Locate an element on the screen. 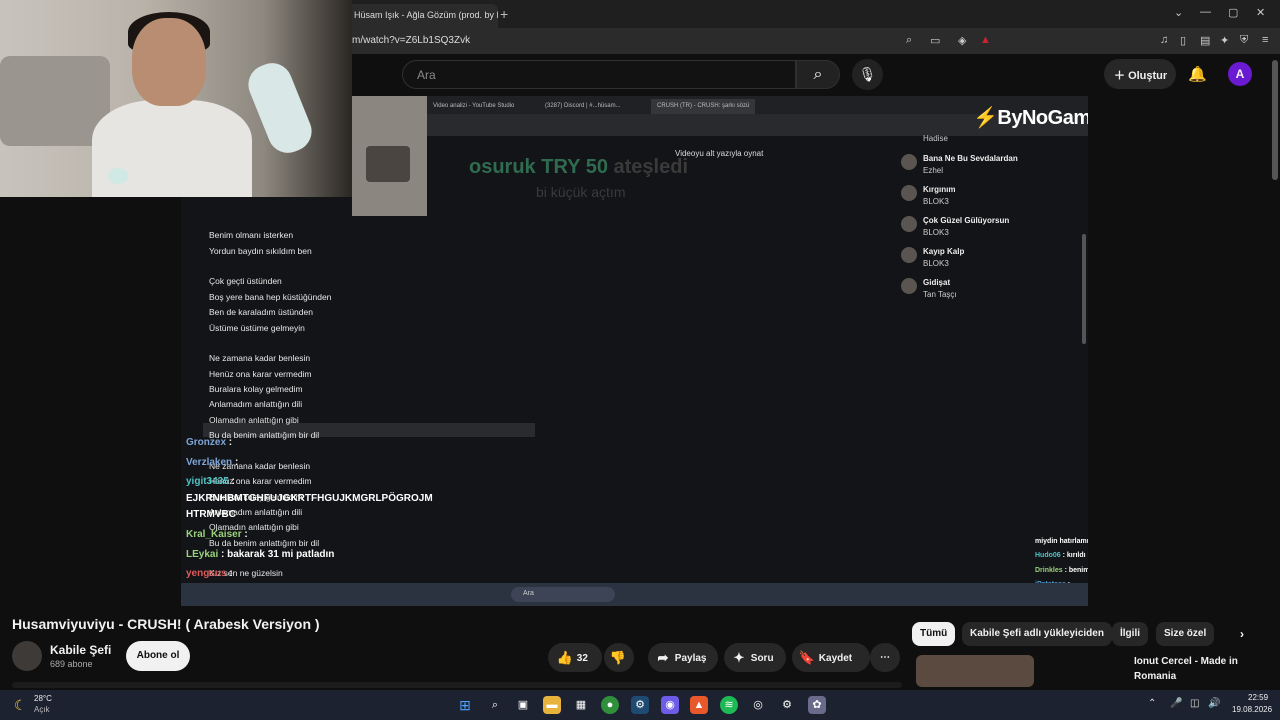 The width and height of the screenshot is (1280, 720). cast-icon: ▭ is located at coordinates (935, 40).